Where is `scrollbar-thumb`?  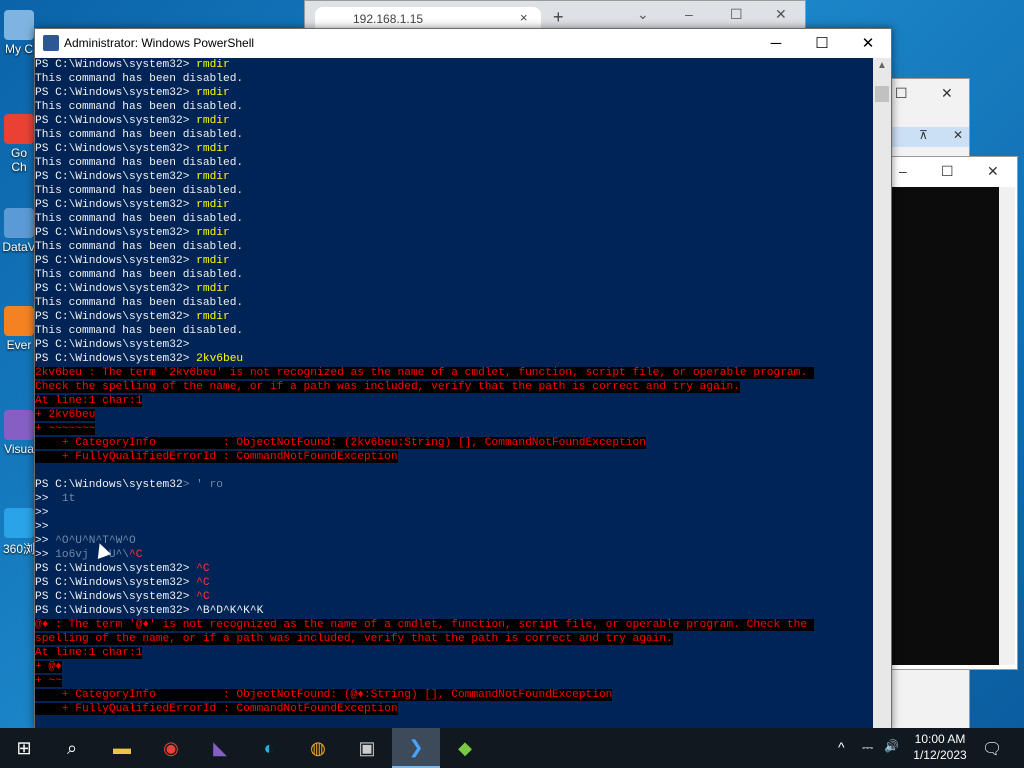
scrollbar-thumb is located at coordinates (882, 94).